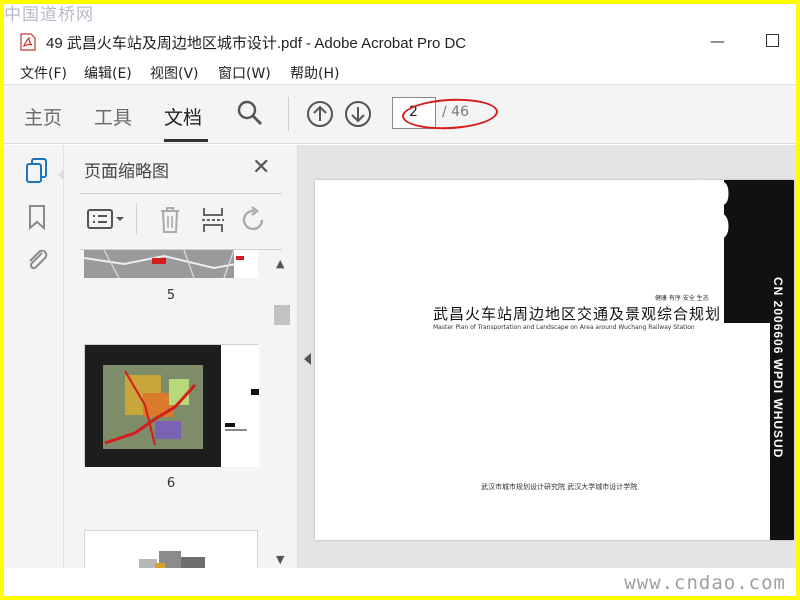 This screenshot has width=800, height=600. I want to click on menu-bar: 文件(F) 编辑(E) 视图(V) 窗口(W) 帮助(H), so click(400, 71).